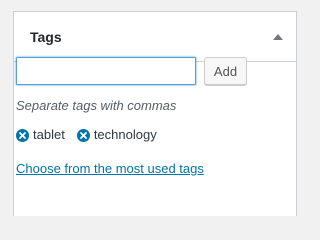 Image resolution: width=320 pixels, height=240 pixels. What do you see at coordinates (106, 71) in the screenshot?
I see `tag-input` at bounding box center [106, 71].